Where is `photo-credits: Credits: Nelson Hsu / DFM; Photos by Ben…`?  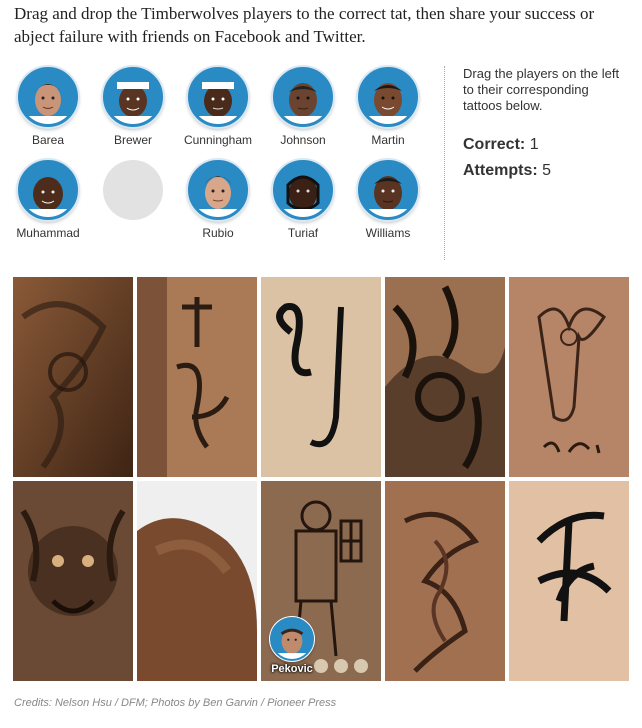
photo-credits: Credits: Nelson Hsu / DFM; Photos by Ben… is located at coordinates (175, 703).